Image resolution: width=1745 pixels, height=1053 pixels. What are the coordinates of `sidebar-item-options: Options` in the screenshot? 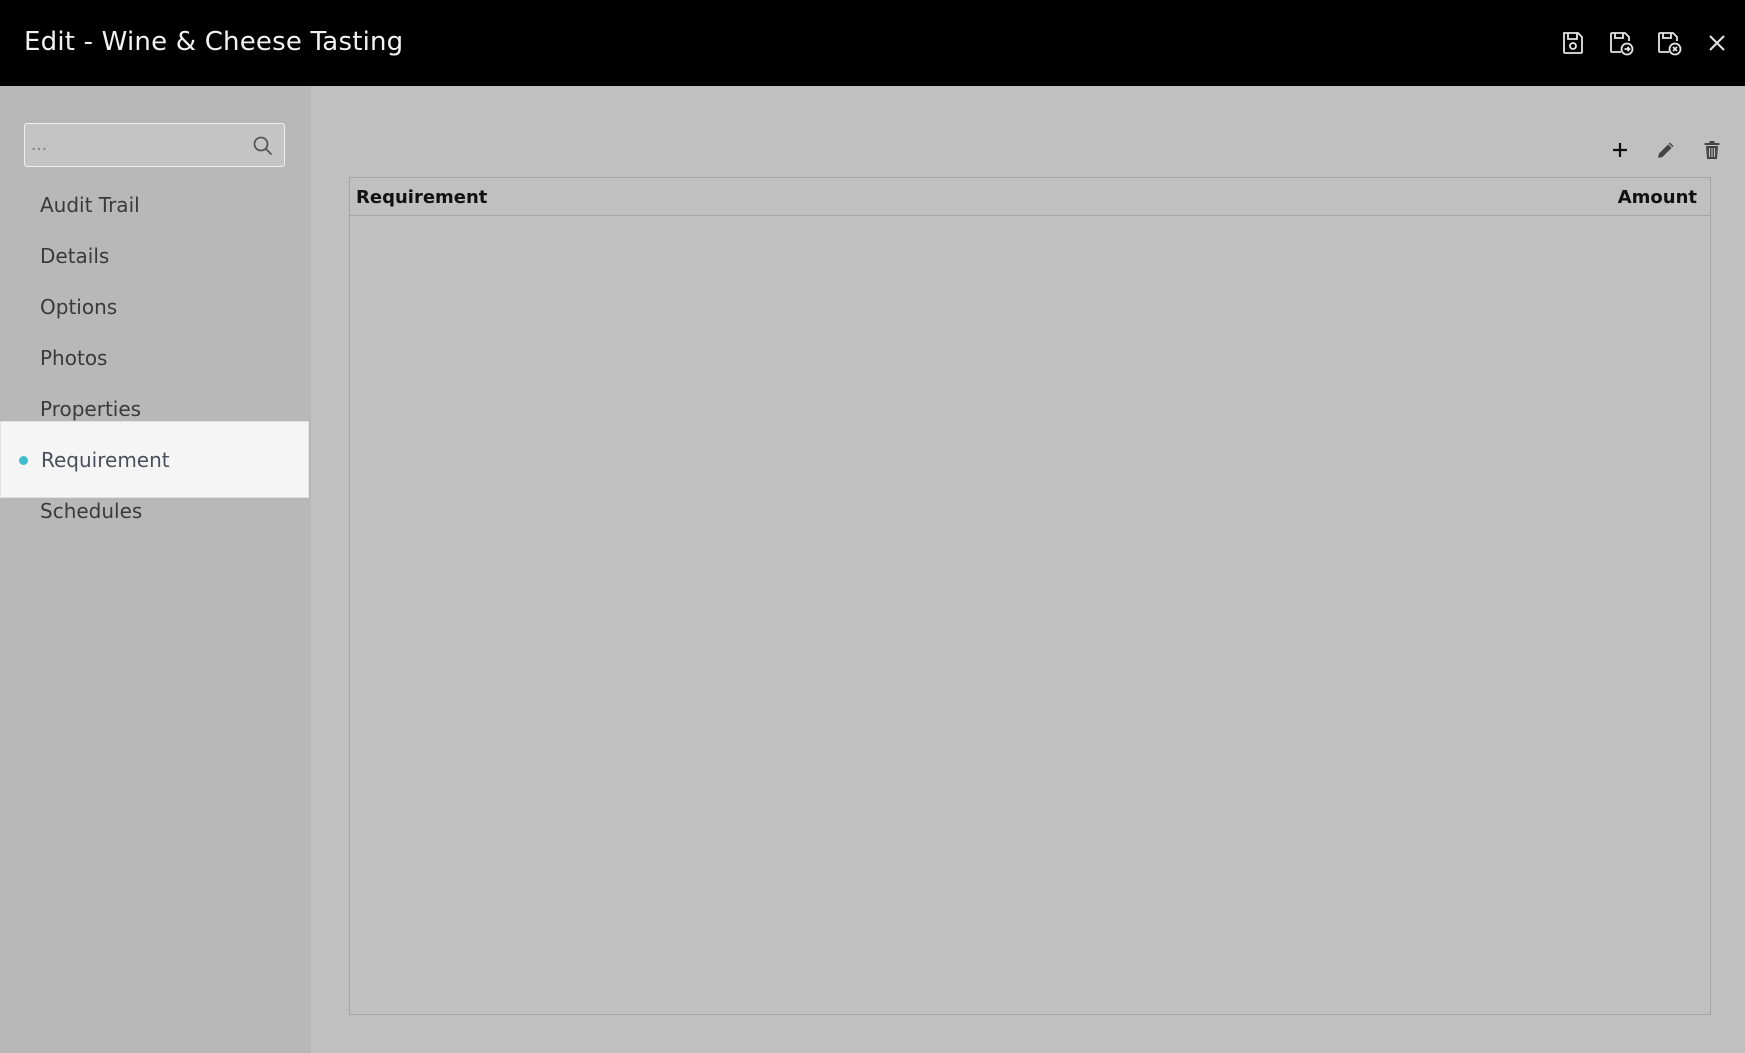 It's located at (154, 306).